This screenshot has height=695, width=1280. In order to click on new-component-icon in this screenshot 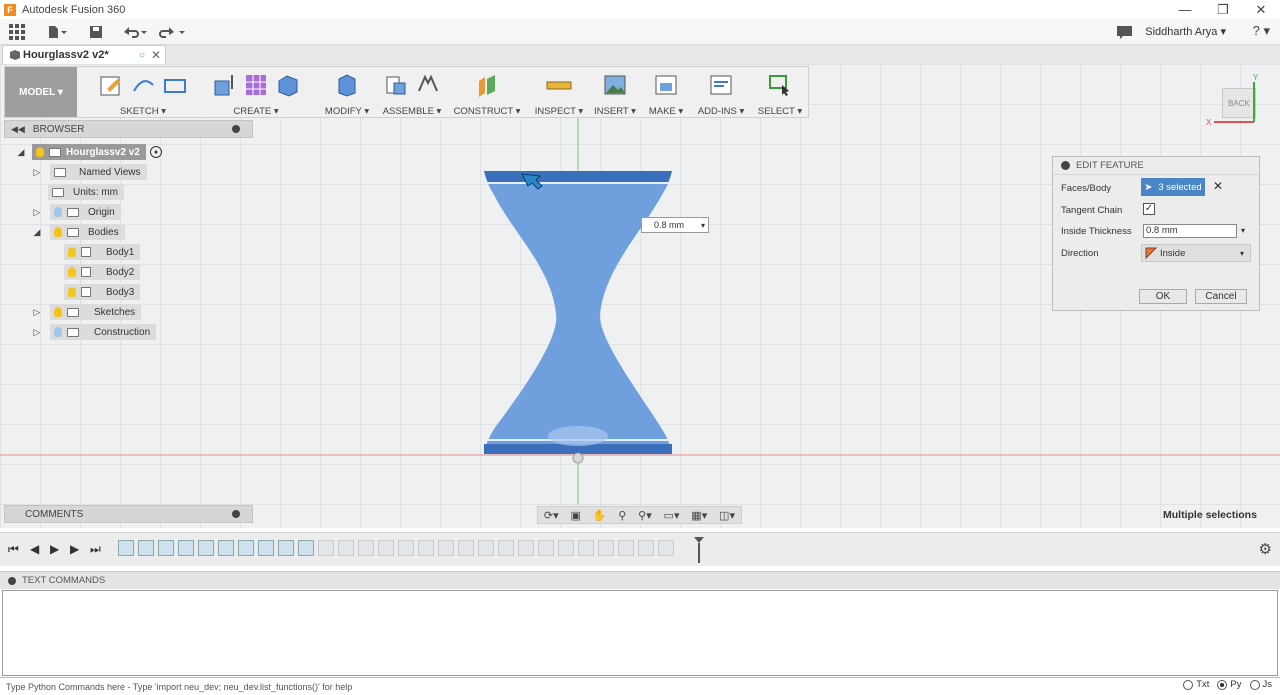, I will do `click(396, 85)`.